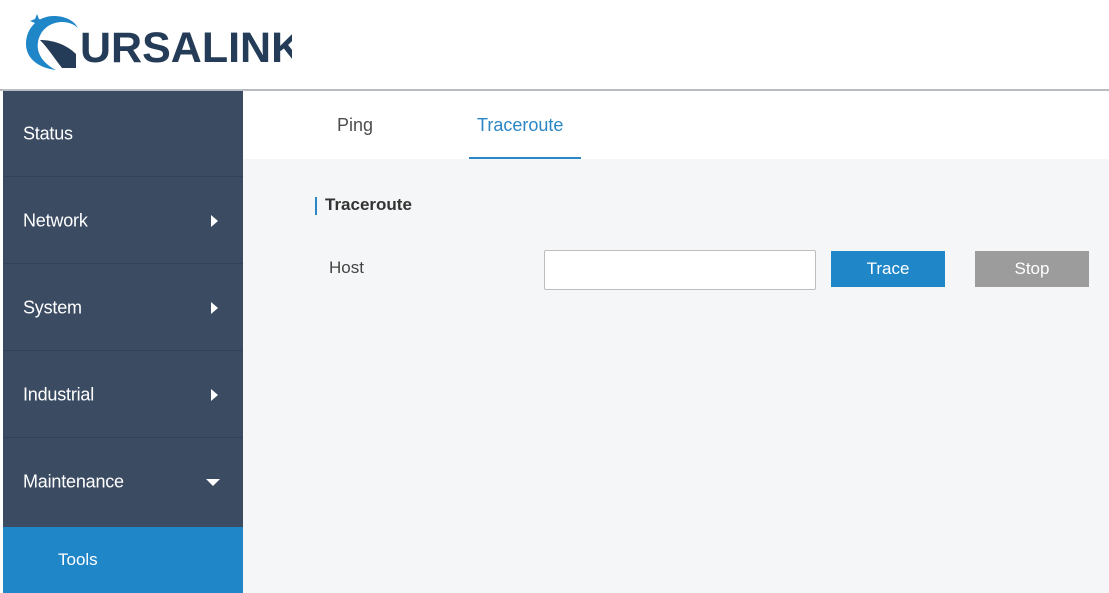 The image size is (1109, 593). Describe the element at coordinates (186, 48) in the screenshot. I see `svg-text: URSALINK` at that location.